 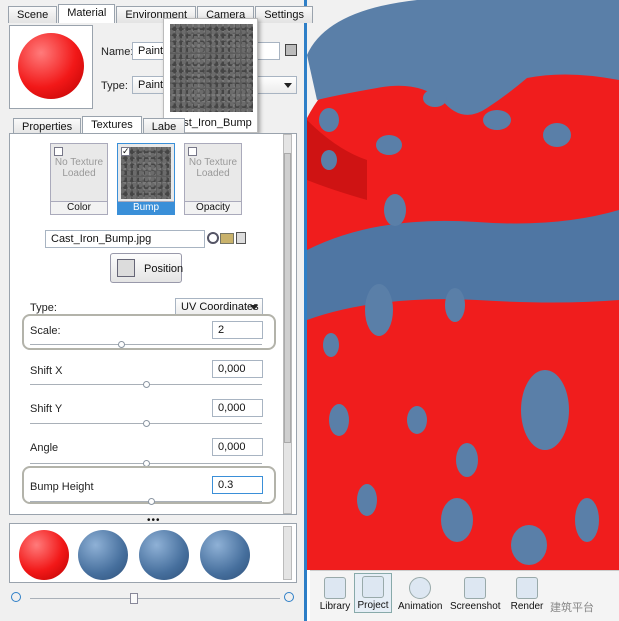 I want to click on save-icon, so click(x=291, y=50).